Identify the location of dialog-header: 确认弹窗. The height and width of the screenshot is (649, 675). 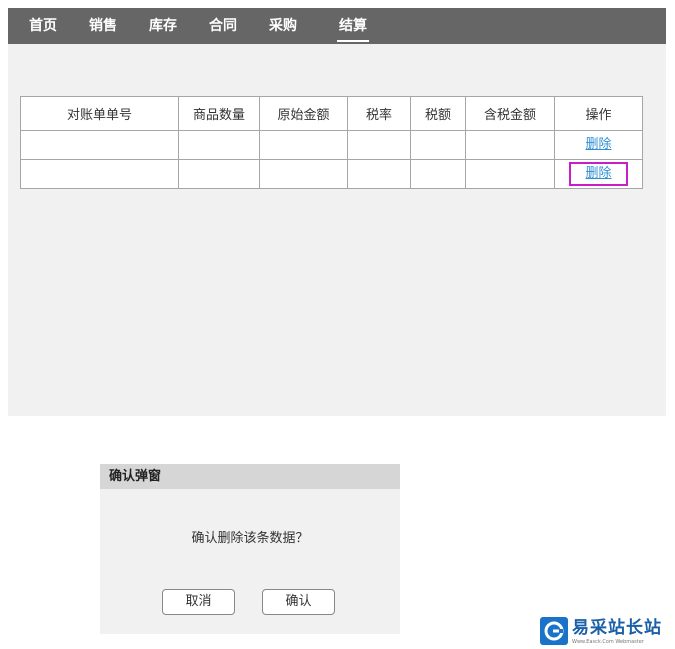
(250, 476).